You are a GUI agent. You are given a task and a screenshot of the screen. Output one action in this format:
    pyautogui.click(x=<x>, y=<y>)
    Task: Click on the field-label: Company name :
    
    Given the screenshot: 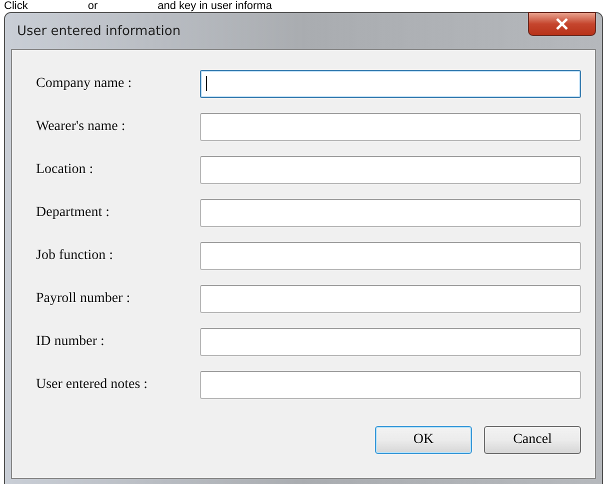 What is the action you would take?
    pyautogui.click(x=84, y=84)
    